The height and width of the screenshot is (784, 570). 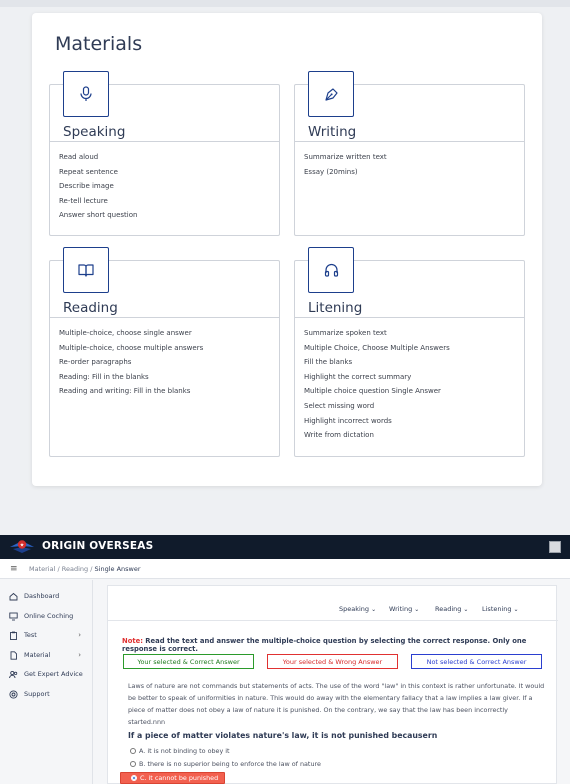 I want to click on sidebar-item-get-expert-advice: Get Expert Advice, so click(x=49, y=674).